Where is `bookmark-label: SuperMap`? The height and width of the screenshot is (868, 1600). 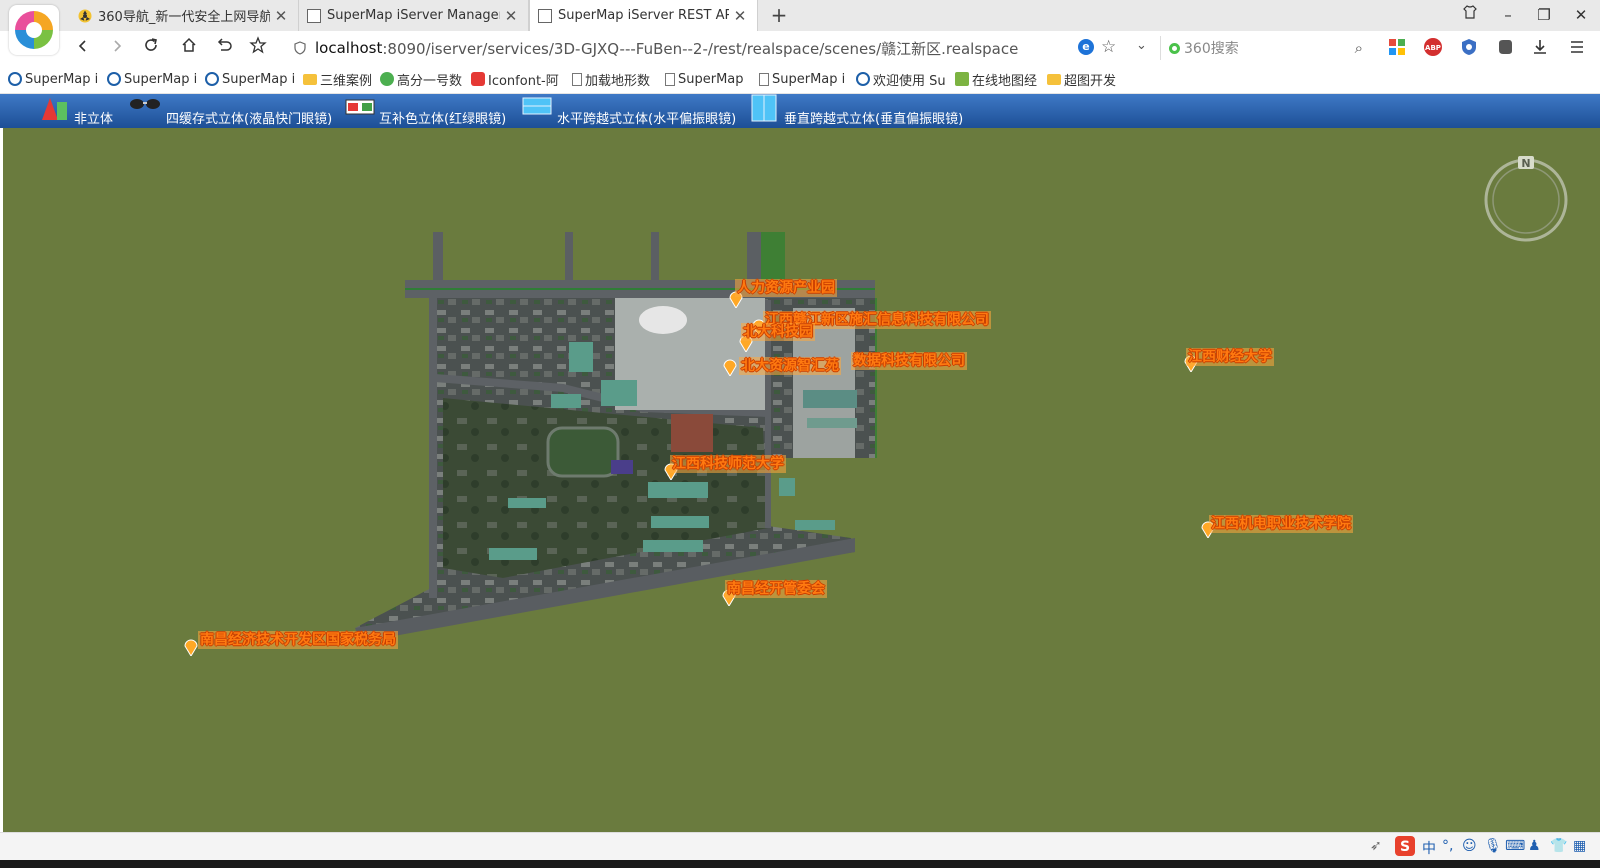
bookmark-label: SuperMap is located at coordinates (711, 79).